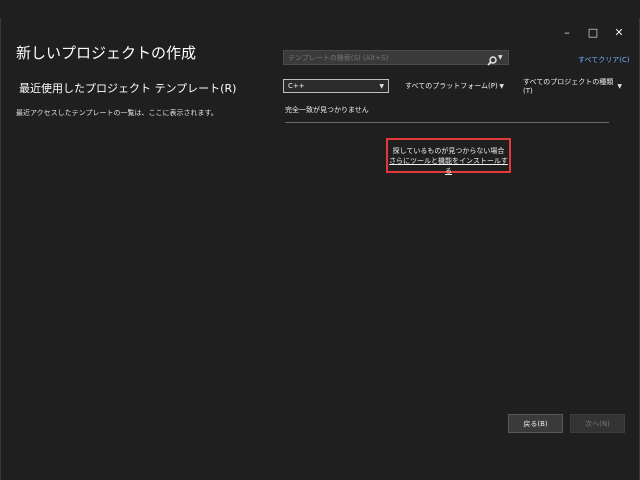  I want to click on next-button: 次へ(N), so click(597, 423).